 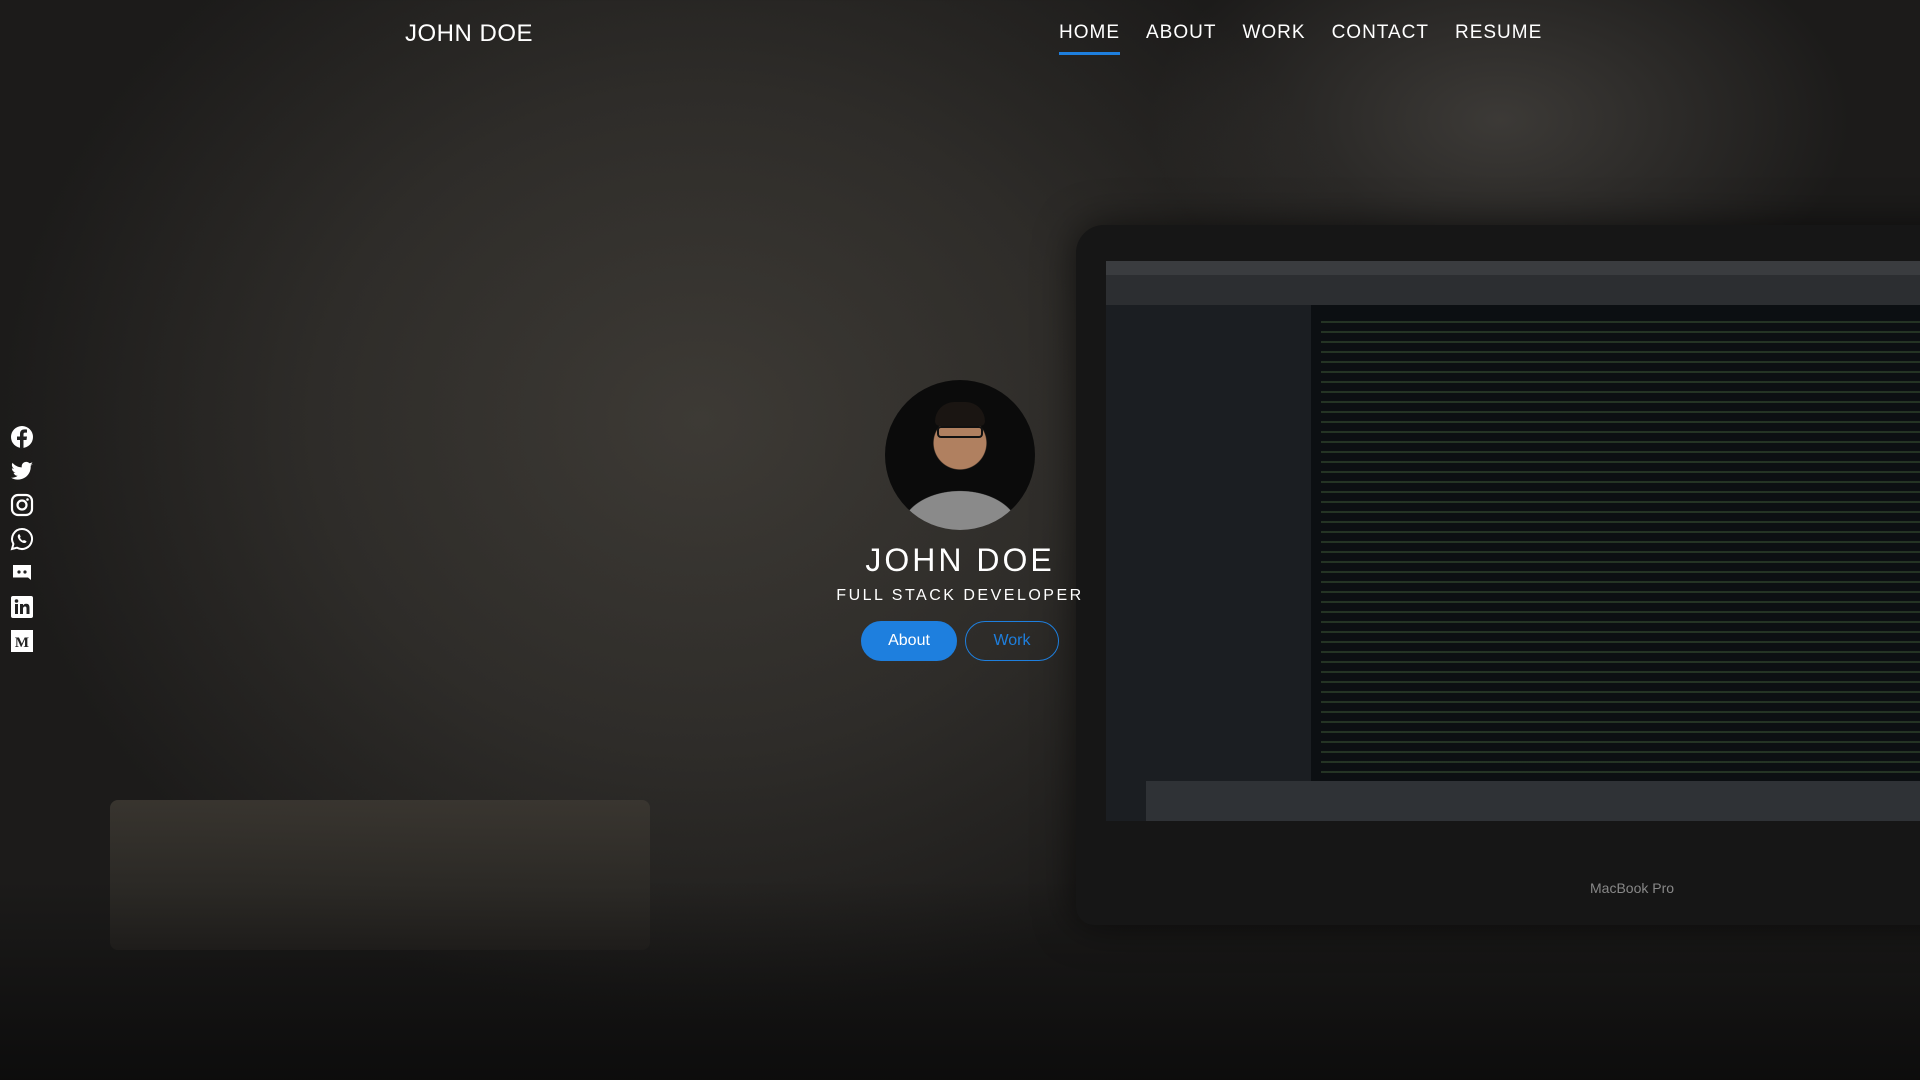 I want to click on main-nav: HOME ABOUT WORK CONTACT RESUME, so click(x=1300, y=38).